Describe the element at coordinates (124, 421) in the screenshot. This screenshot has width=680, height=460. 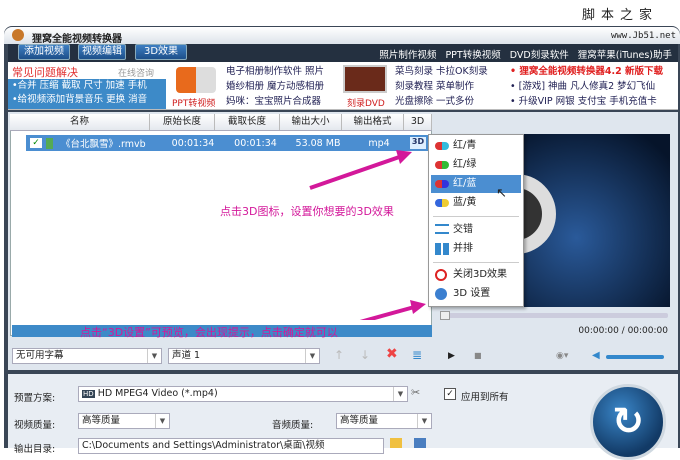
I see `video-quality-select: 高等质量 ▼` at that location.